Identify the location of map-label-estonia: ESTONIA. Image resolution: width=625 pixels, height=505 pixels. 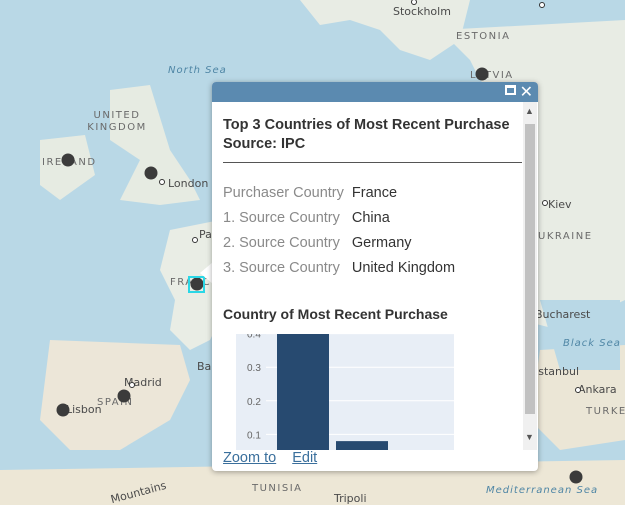
(483, 36).